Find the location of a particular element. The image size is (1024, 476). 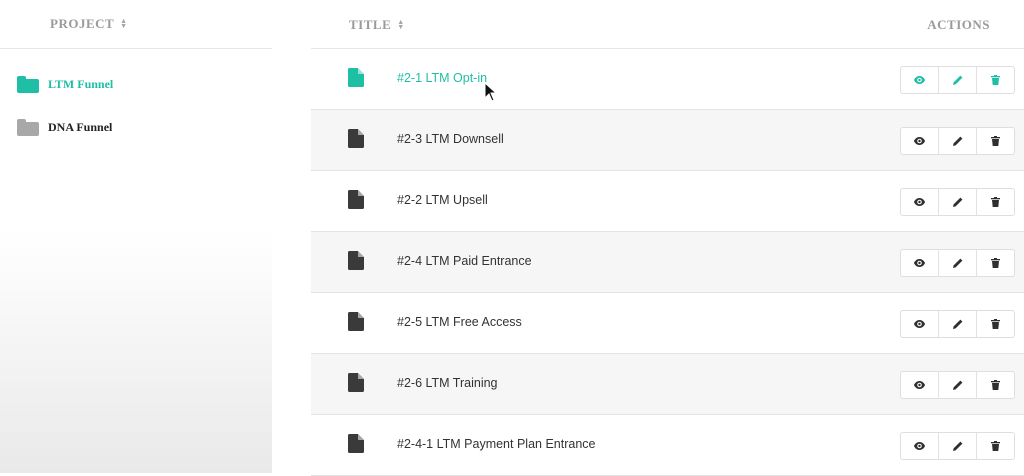

title-column-header: TITLE ▲ ▼ is located at coordinates (377, 25).